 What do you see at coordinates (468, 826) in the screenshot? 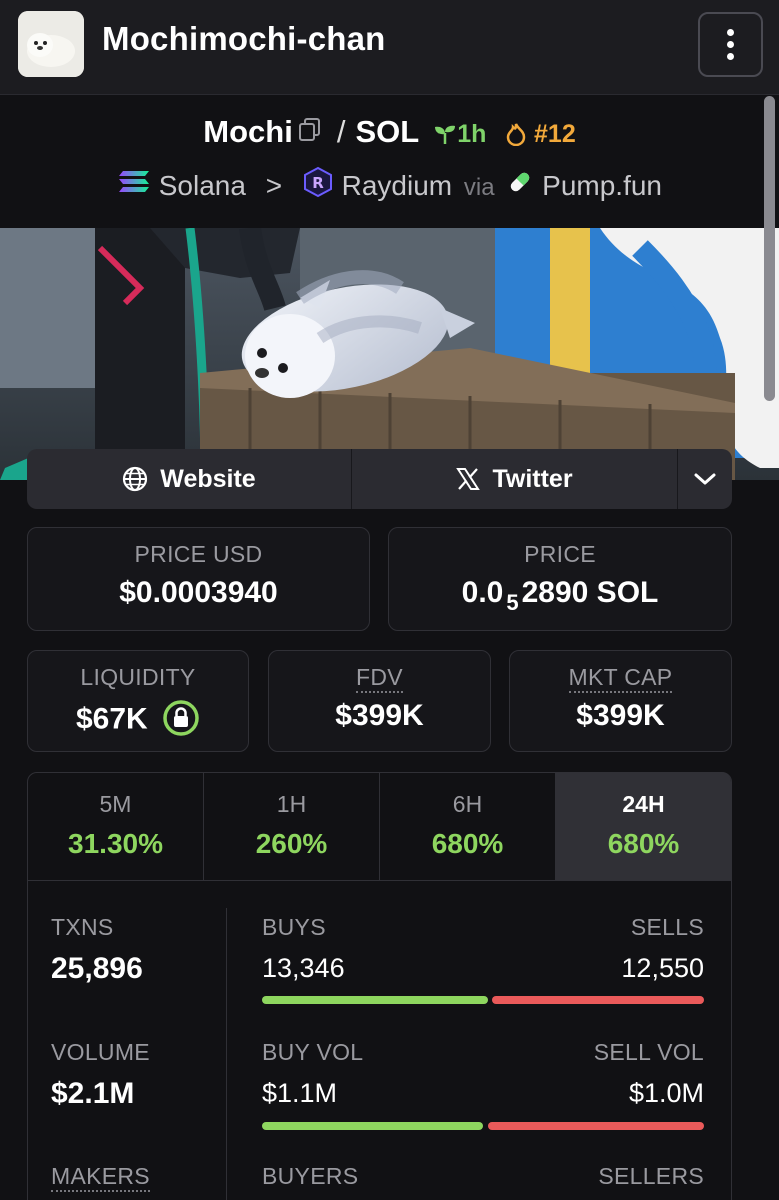
I see `timeframe-tab-6h: 6H 680%` at bounding box center [468, 826].